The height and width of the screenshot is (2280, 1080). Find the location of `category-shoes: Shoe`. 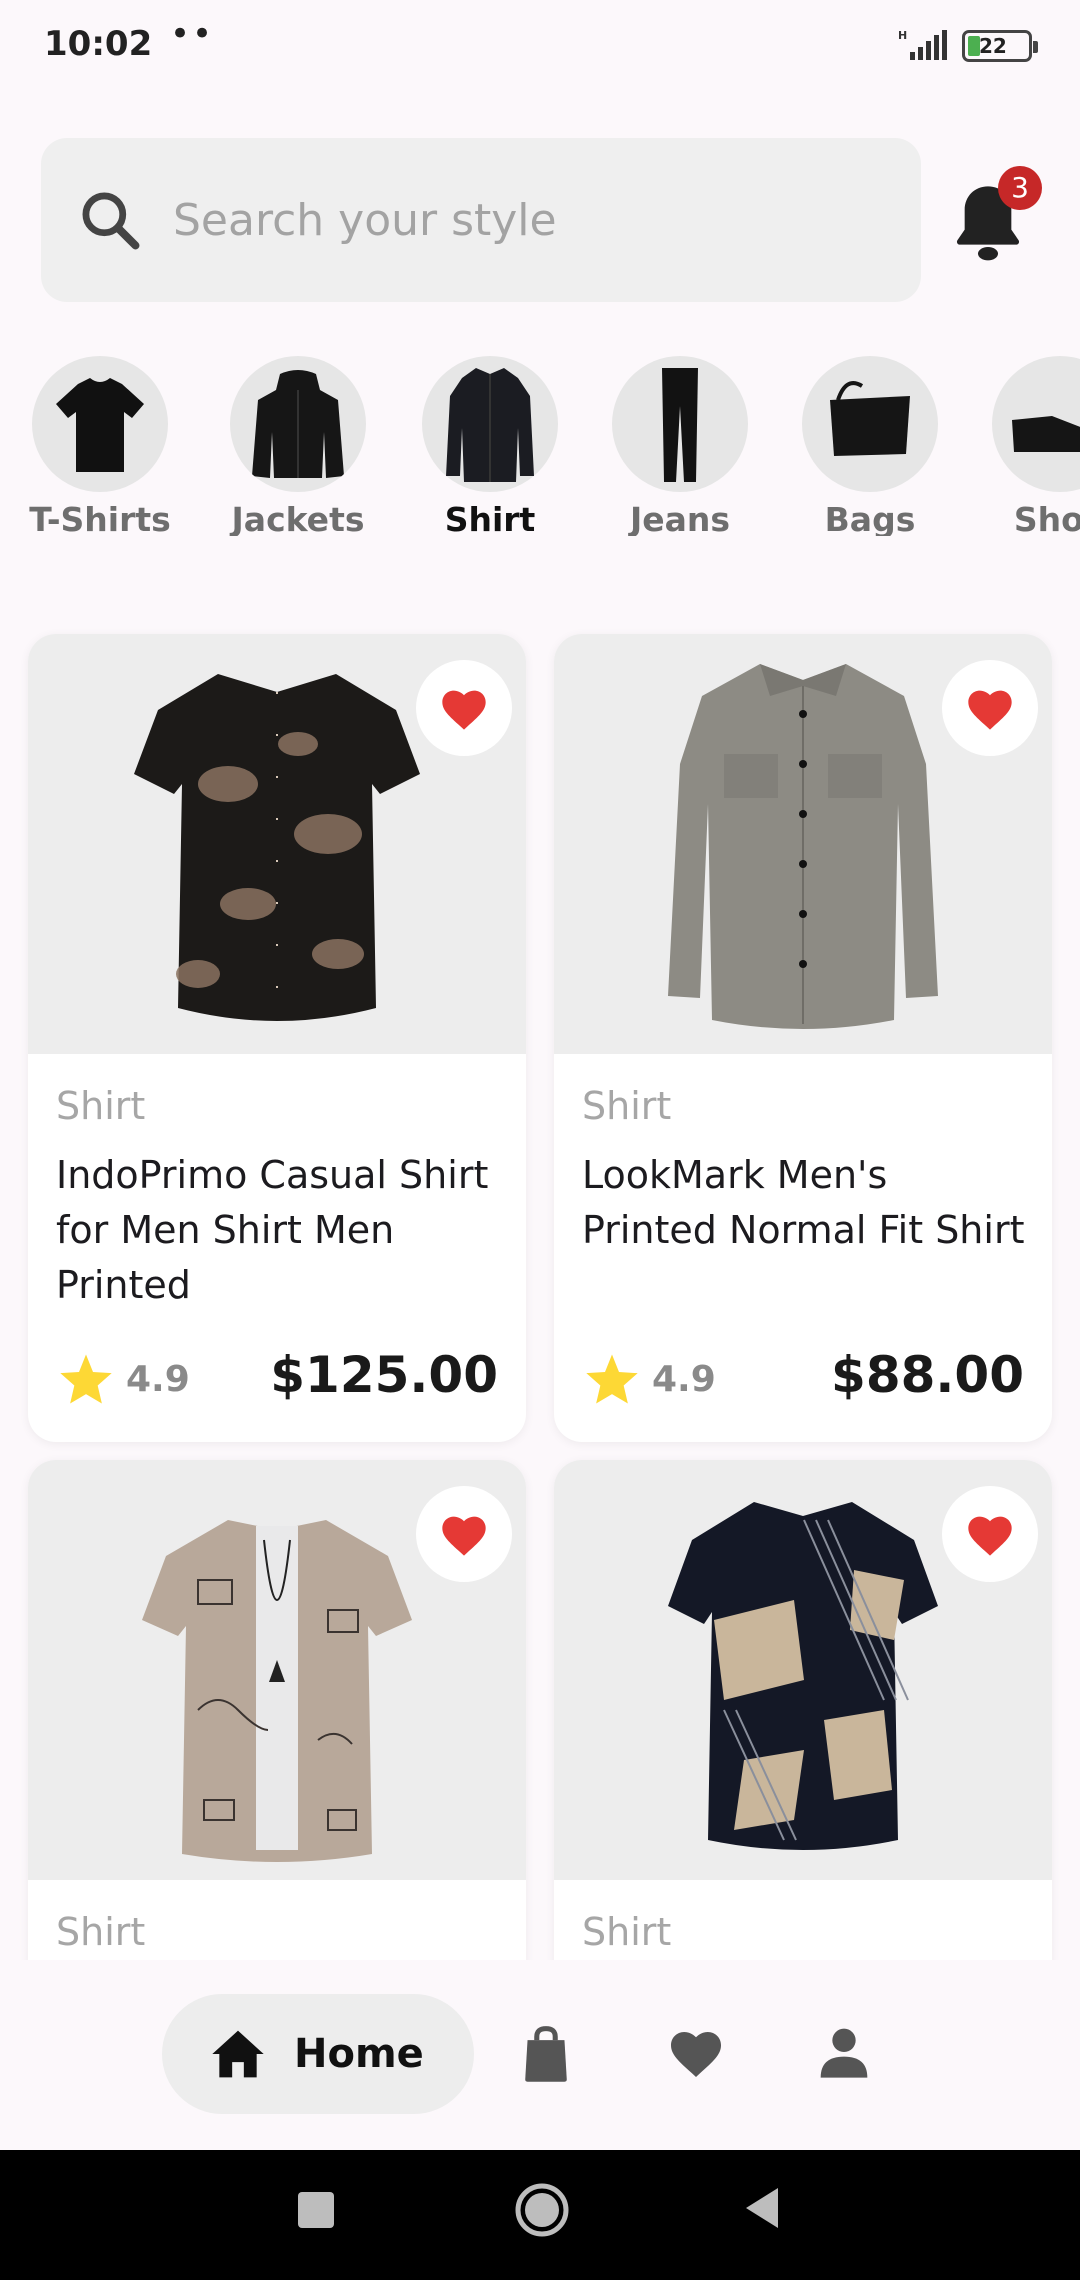

category-shoes: Shoe is located at coordinates (1022, 446).